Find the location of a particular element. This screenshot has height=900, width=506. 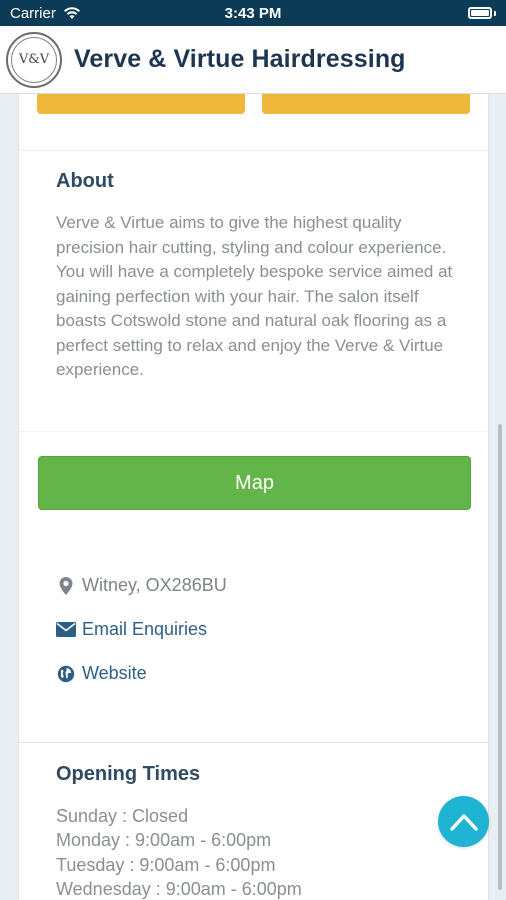

about-heading: About is located at coordinates (85, 181).